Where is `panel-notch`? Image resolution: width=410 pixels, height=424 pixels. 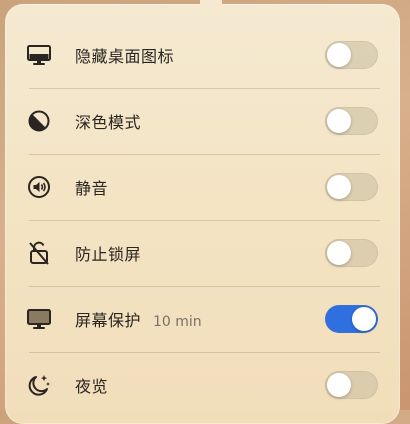
panel-notch is located at coordinates (211, 5).